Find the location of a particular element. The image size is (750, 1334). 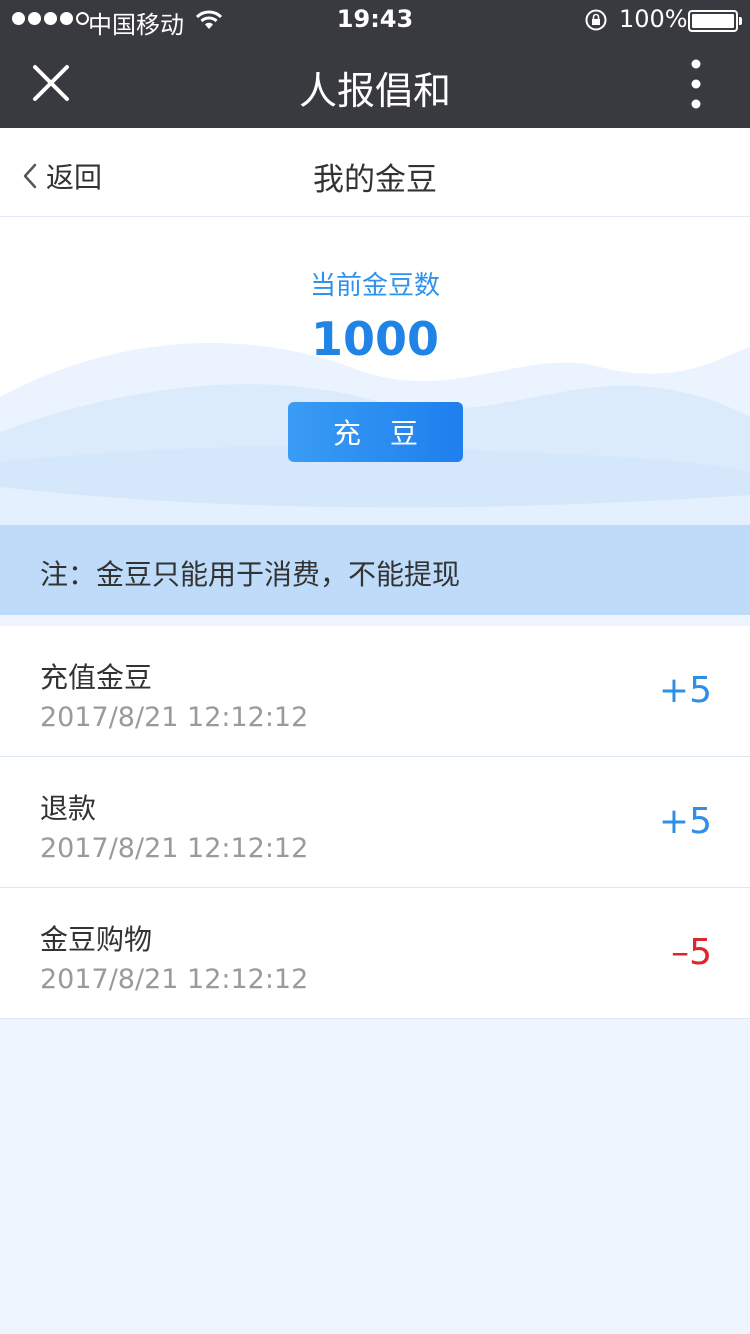

transaction-title: 充值金豆 is located at coordinates (96, 677).